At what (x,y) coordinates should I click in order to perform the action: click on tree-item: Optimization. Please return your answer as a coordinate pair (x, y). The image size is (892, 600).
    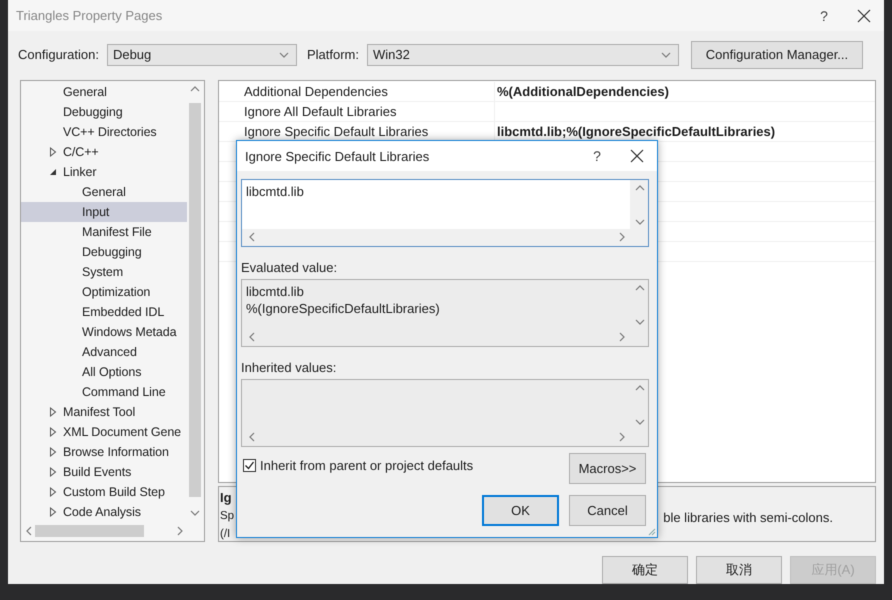
    Looking at the image, I should click on (104, 292).